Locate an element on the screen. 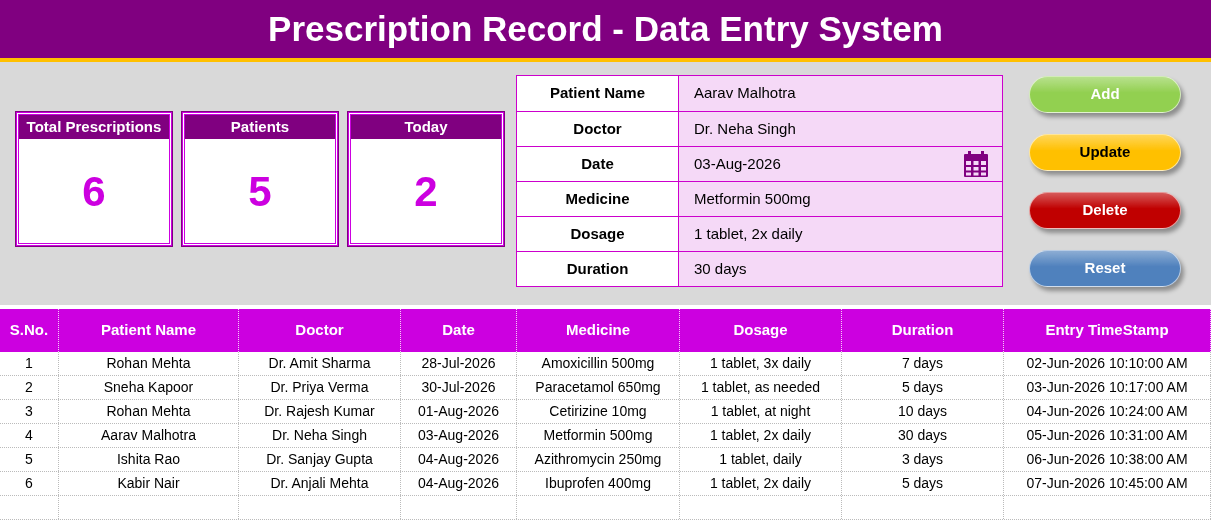  table-cell: 2 is located at coordinates (29, 387).